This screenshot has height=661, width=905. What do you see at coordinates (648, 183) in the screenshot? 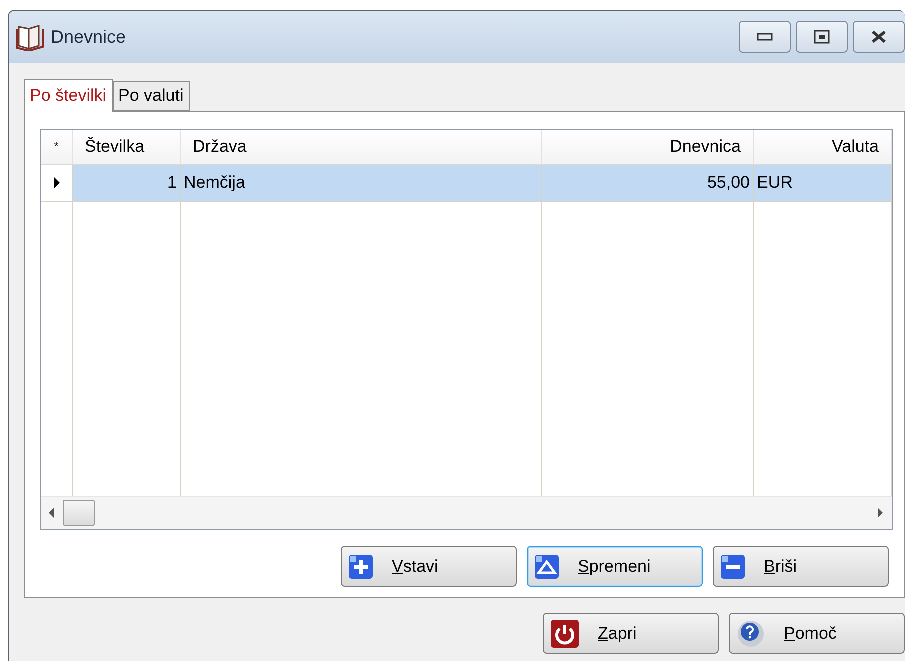
I see `table-cell: 55,00` at bounding box center [648, 183].